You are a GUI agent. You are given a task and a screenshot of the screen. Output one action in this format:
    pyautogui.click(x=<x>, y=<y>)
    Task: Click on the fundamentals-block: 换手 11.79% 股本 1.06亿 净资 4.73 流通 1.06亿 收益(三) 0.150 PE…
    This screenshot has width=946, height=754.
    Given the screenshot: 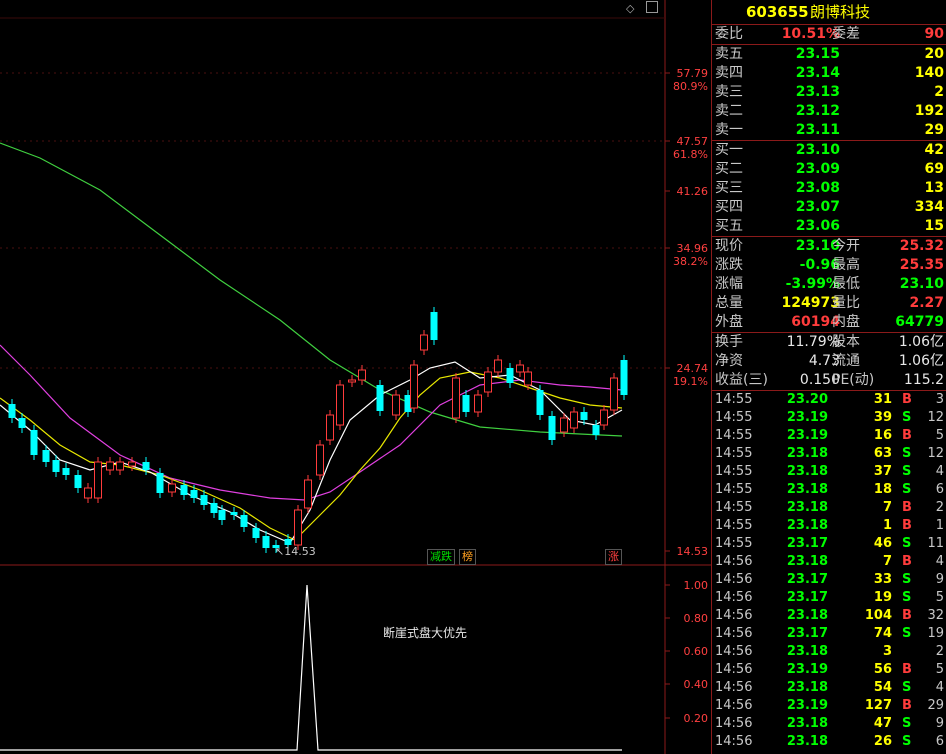 What is the action you would take?
    pyautogui.click(x=829, y=361)
    